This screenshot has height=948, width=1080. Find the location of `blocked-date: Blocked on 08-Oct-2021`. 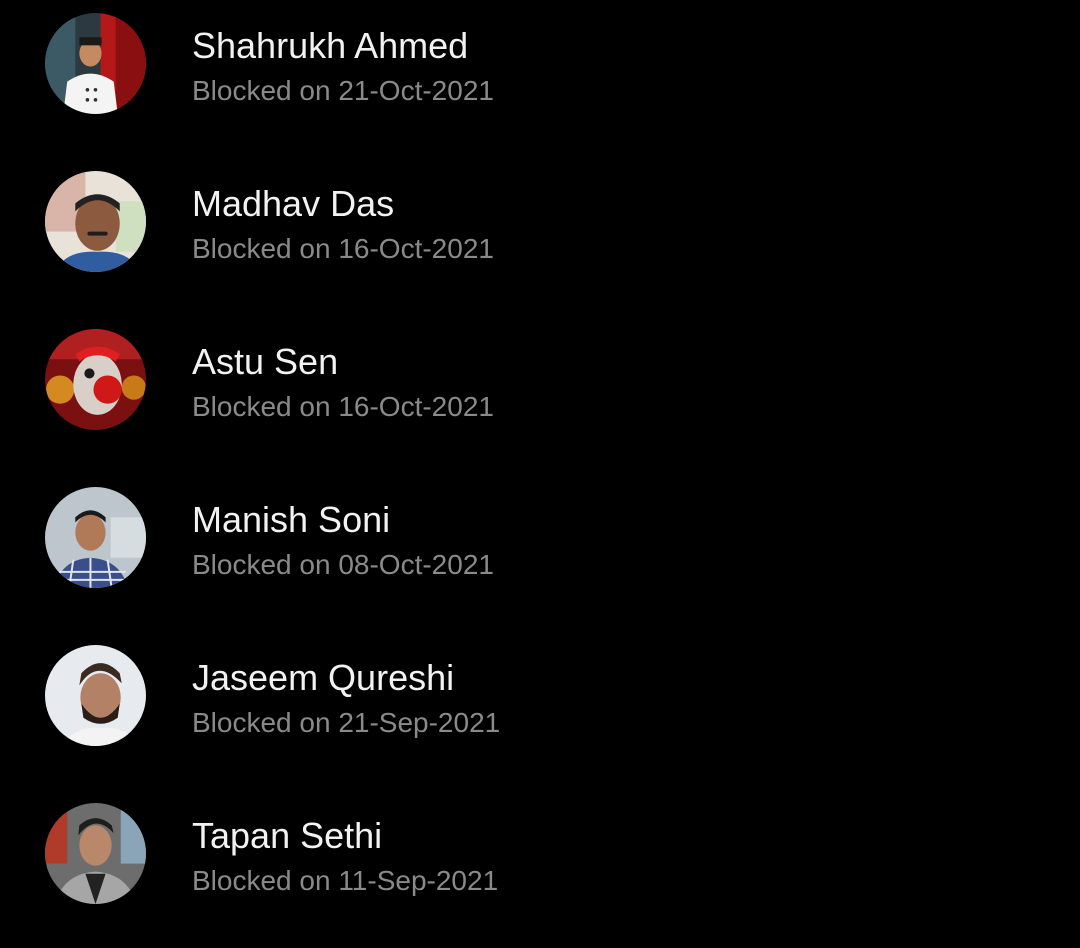

blocked-date: Blocked on 08-Oct-2021 is located at coordinates (343, 564).